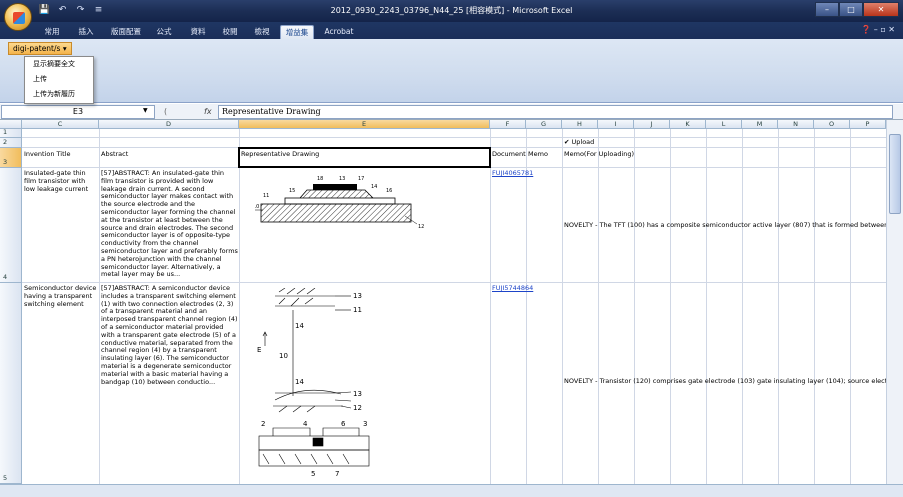  I want to click on customize-qat-icon: ≡, so click(98, 10).